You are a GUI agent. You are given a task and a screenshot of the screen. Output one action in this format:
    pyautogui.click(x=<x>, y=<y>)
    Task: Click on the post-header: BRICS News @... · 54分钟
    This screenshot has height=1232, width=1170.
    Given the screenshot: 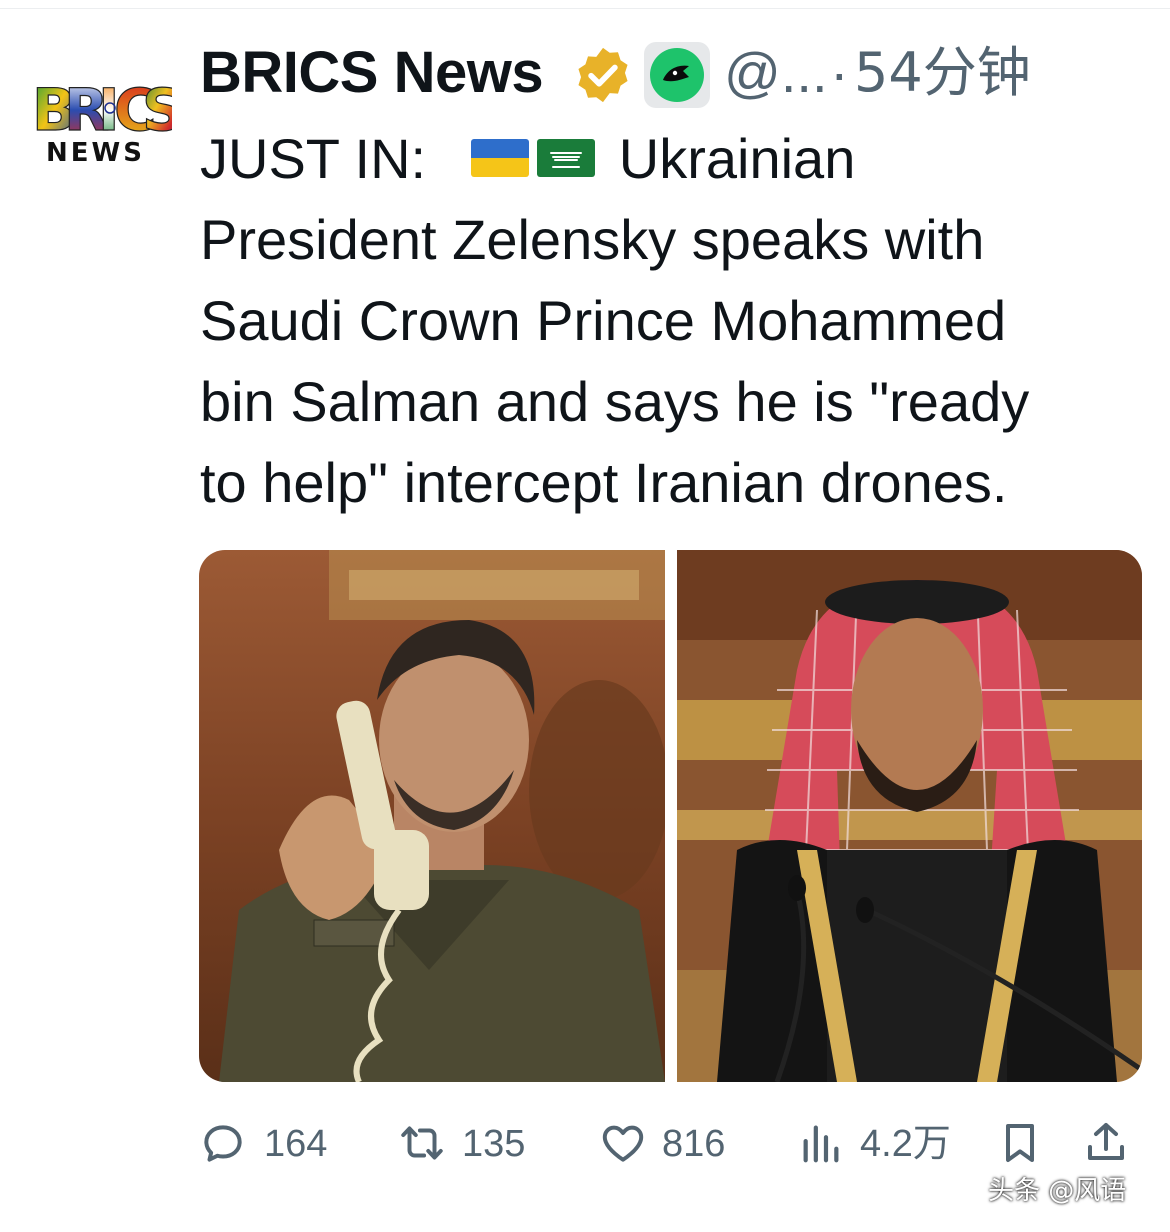 What is the action you would take?
    pyautogui.click(x=670, y=73)
    